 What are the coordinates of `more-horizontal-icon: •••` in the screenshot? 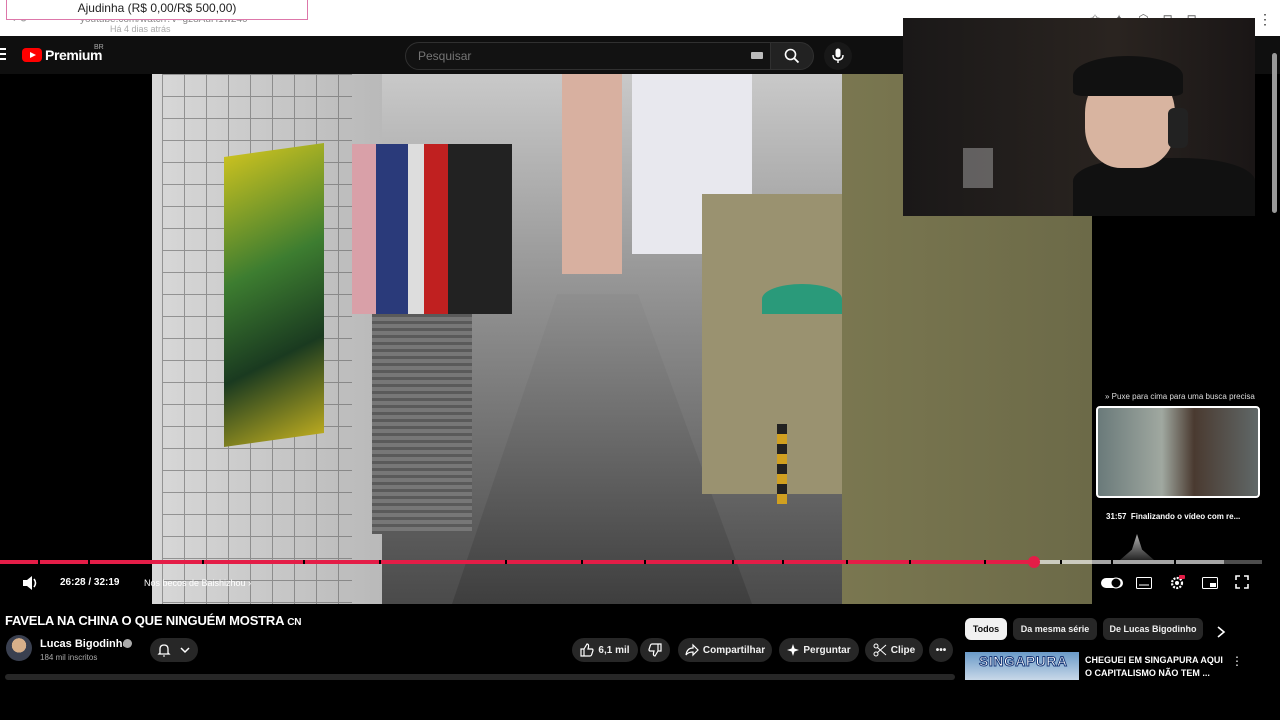 It's located at (941, 650).